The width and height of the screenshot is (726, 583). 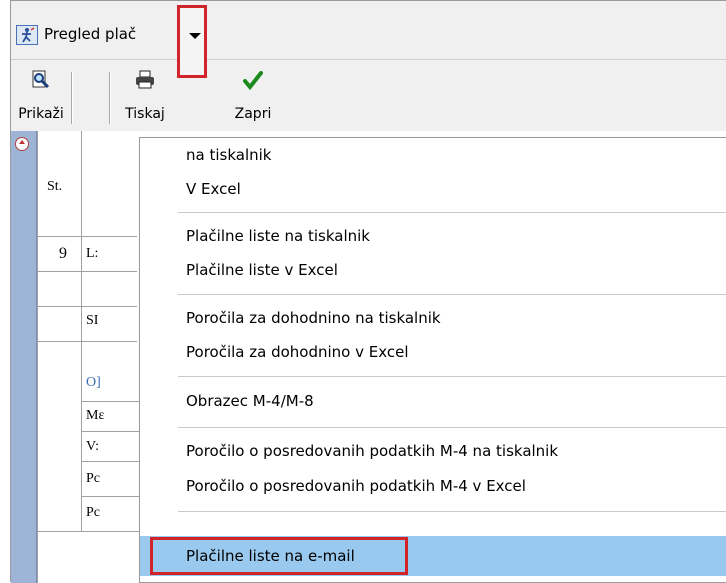 What do you see at coordinates (253, 80) in the screenshot?
I see `checkmark-icon` at bounding box center [253, 80].